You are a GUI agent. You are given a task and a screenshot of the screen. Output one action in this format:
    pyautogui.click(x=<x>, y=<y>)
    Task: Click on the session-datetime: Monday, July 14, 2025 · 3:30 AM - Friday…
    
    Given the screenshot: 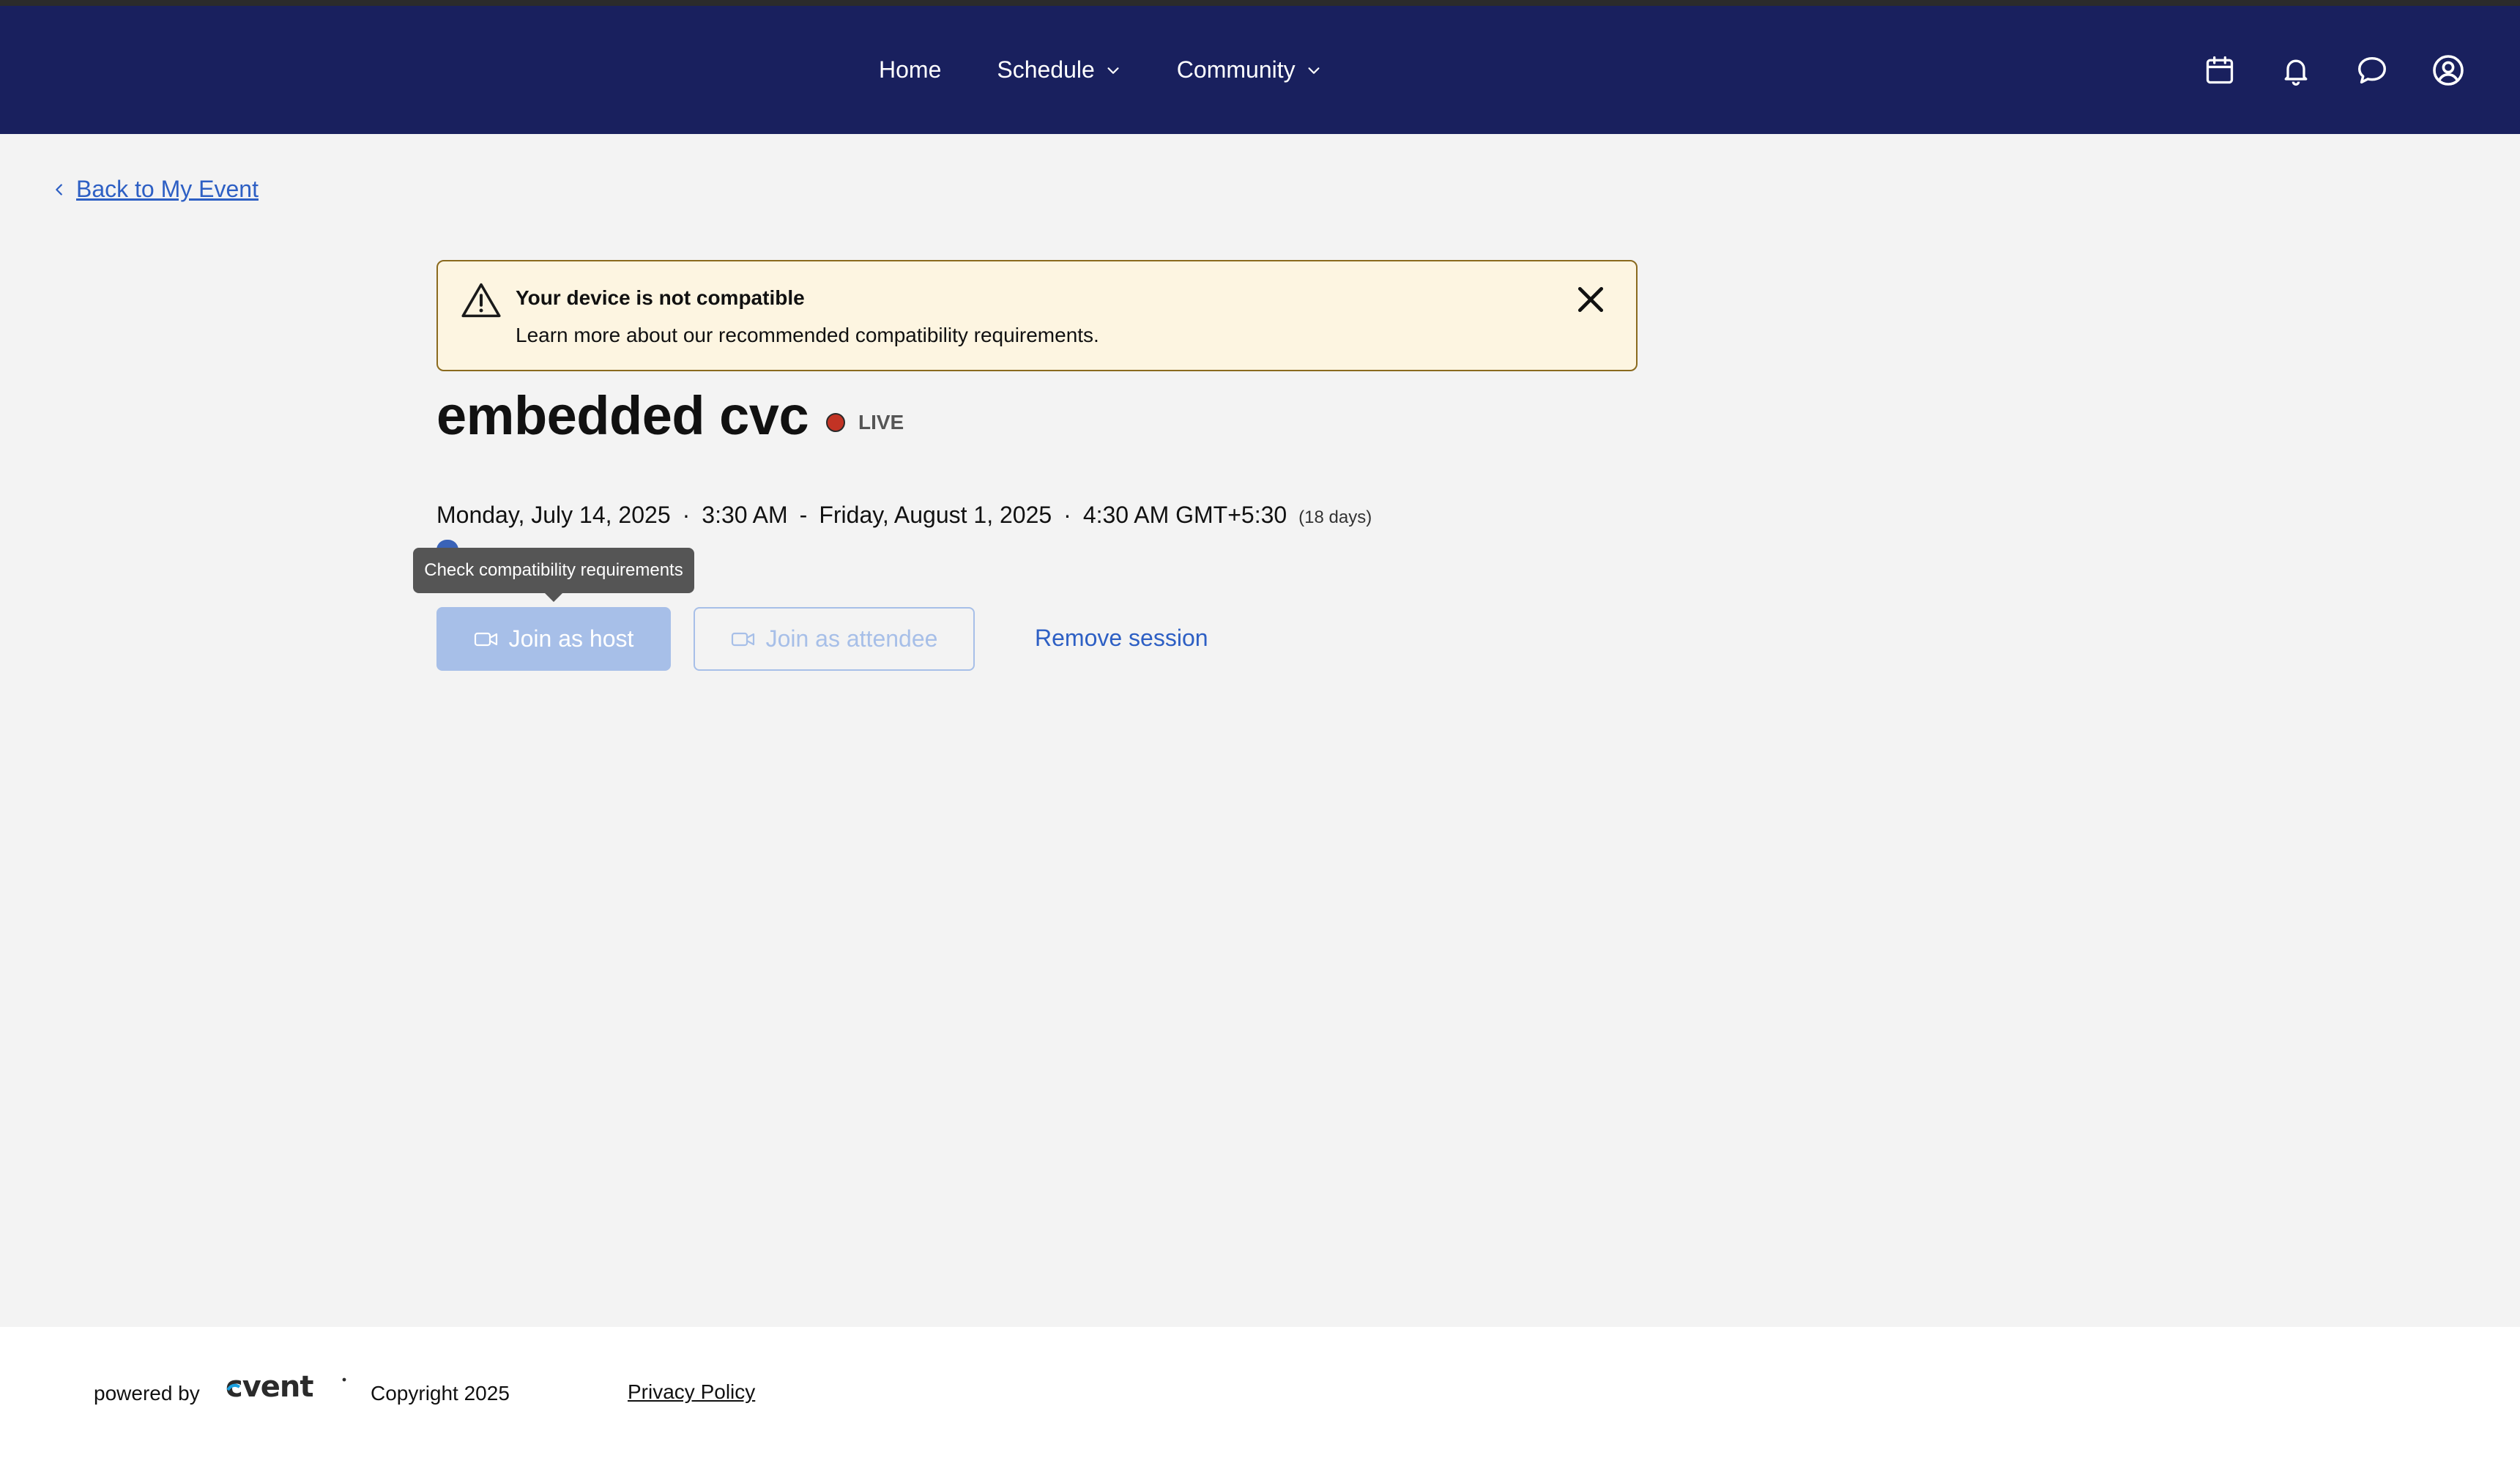 What is the action you would take?
    pyautogui.click(x=904, y=515)
    